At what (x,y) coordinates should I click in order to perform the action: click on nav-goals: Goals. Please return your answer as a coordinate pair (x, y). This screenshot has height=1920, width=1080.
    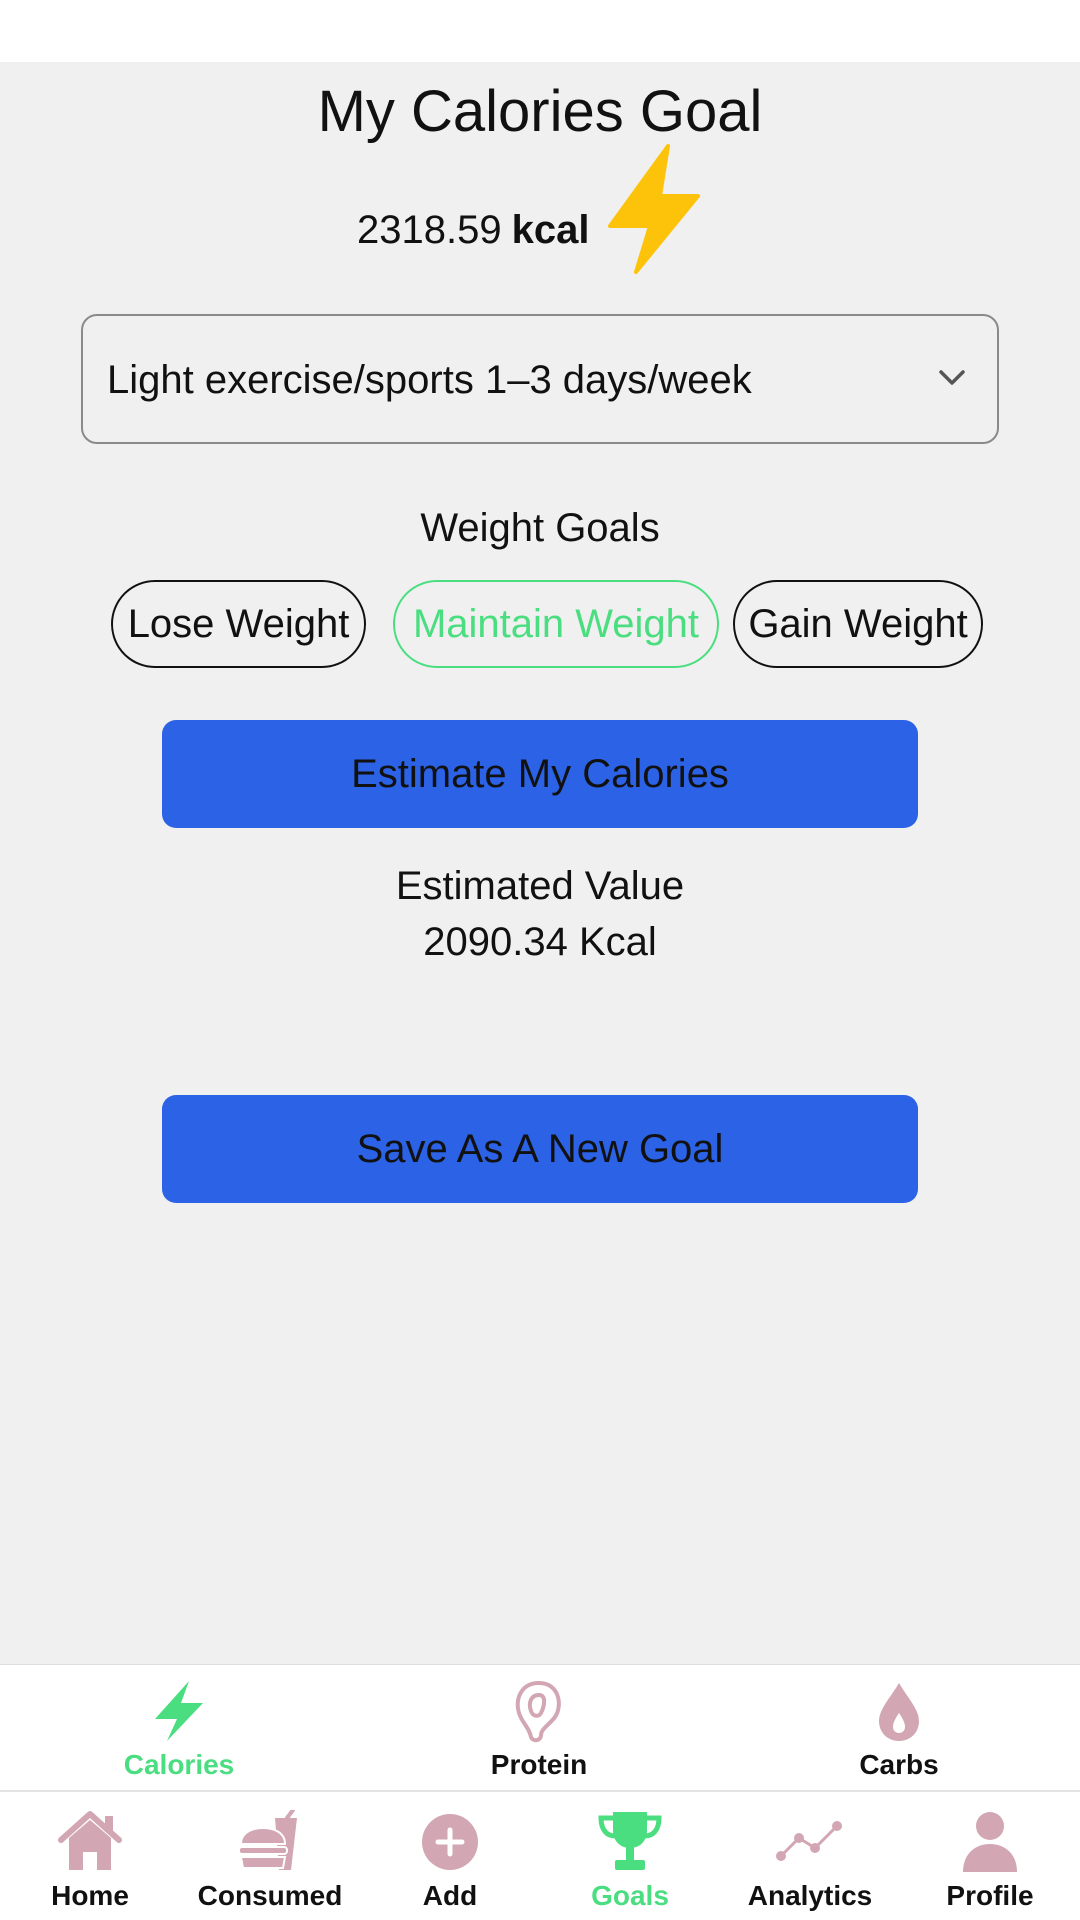
    Looking at the image, I should click on (630, 1856).